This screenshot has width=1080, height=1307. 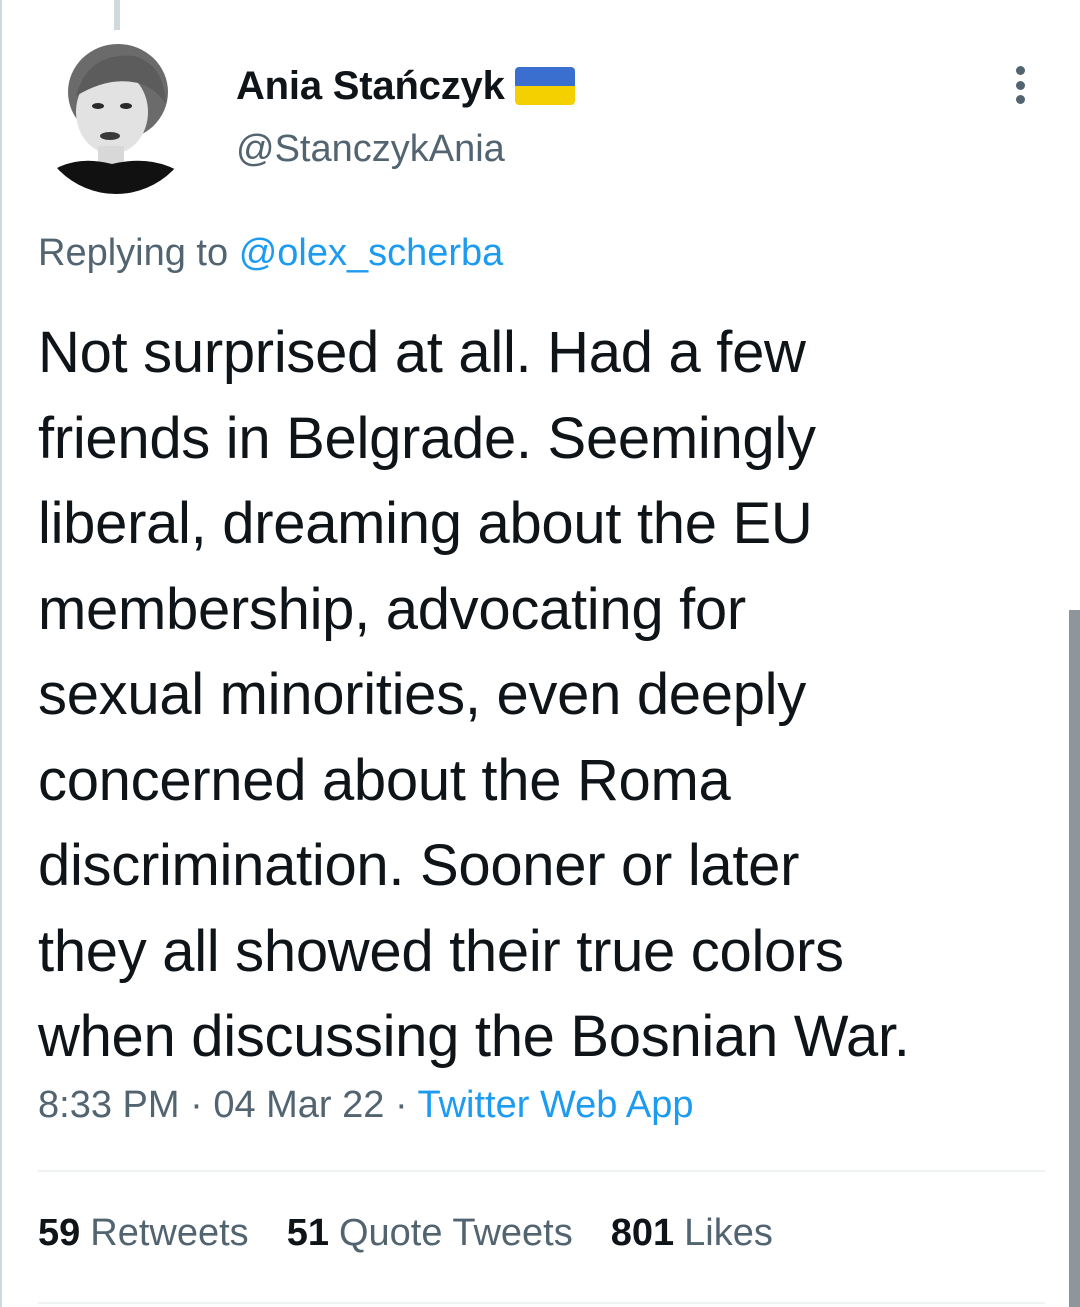 I want to click on author-name-row: Ania Stańczyk, so click(x=405, y=86).